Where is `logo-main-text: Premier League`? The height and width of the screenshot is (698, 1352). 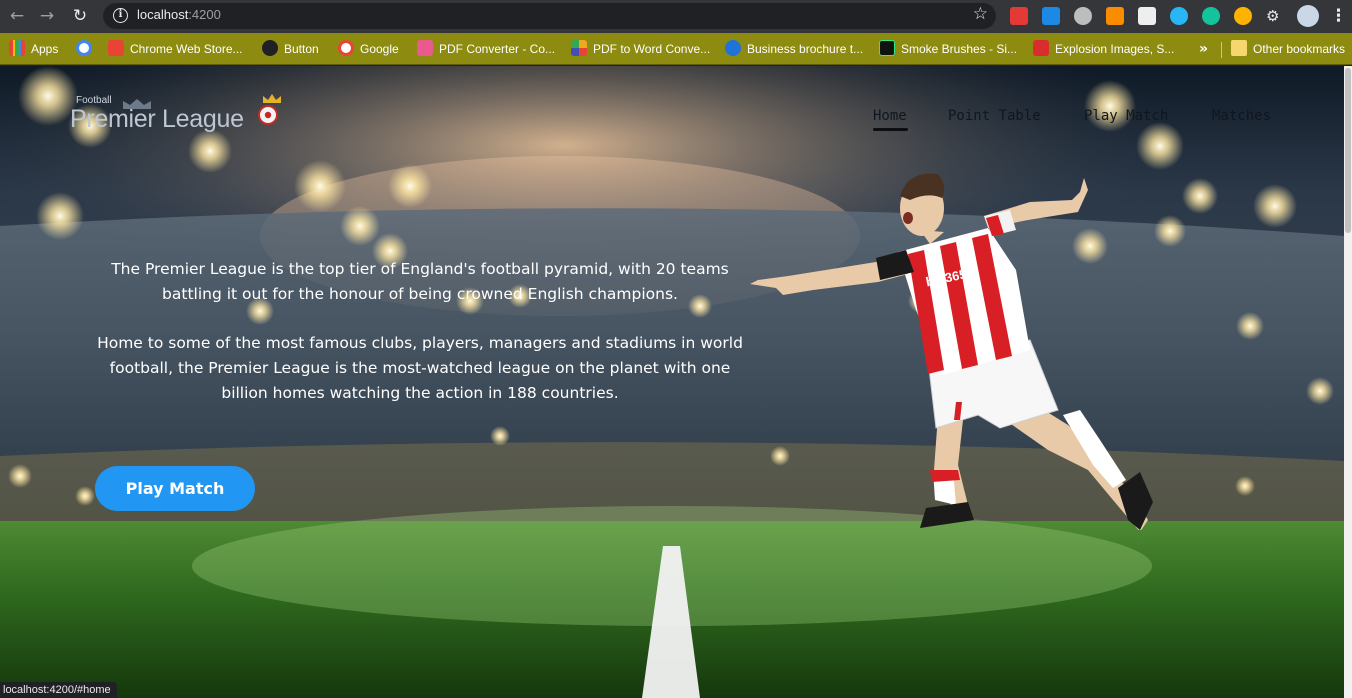
logo-main-text: Premier League is located at coordinates (157, 119).